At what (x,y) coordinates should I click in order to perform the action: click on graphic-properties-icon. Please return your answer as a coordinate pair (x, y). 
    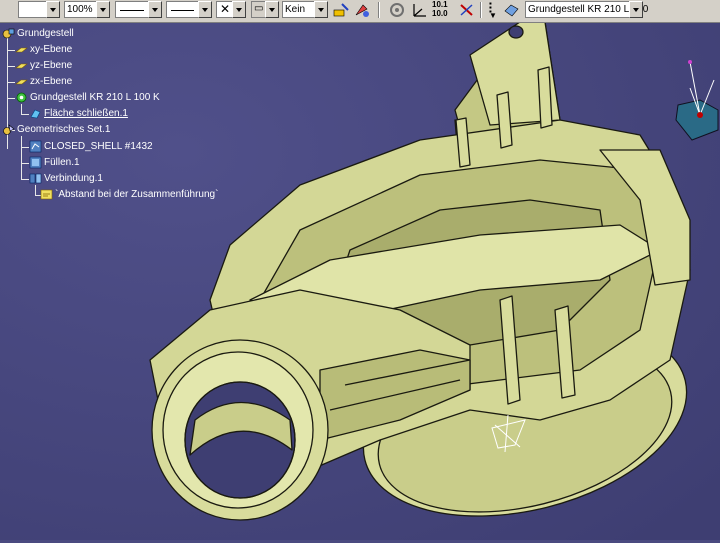
    Looking at the image, I should click on (362, 10).